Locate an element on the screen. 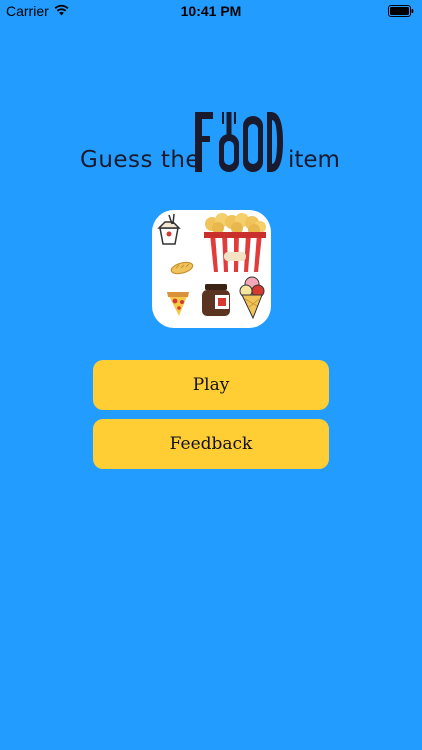 Image resolution: width=422 pixels, height=750 pixels. food-logo is located at coordinates (239, 142).